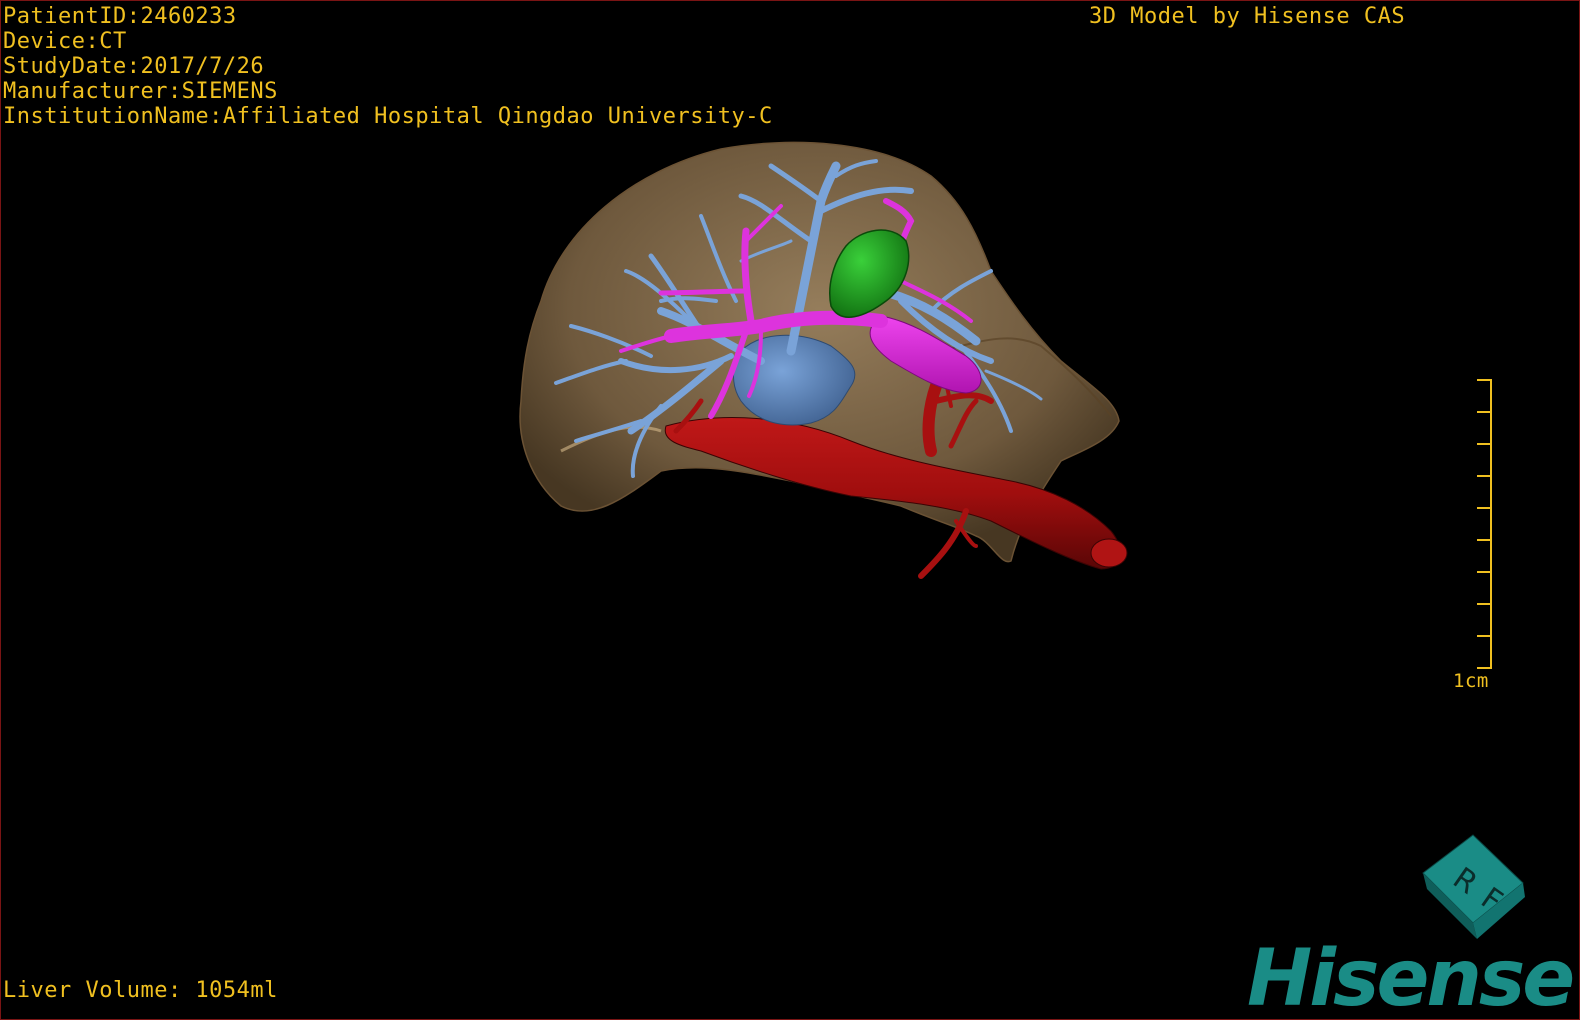 Image resolution: width=1580 pixels, height=1020 pixels. Describe the element at coordinates (120, 16) in the screenshot. I see `patient-id: PatientID:2460233` at that location.